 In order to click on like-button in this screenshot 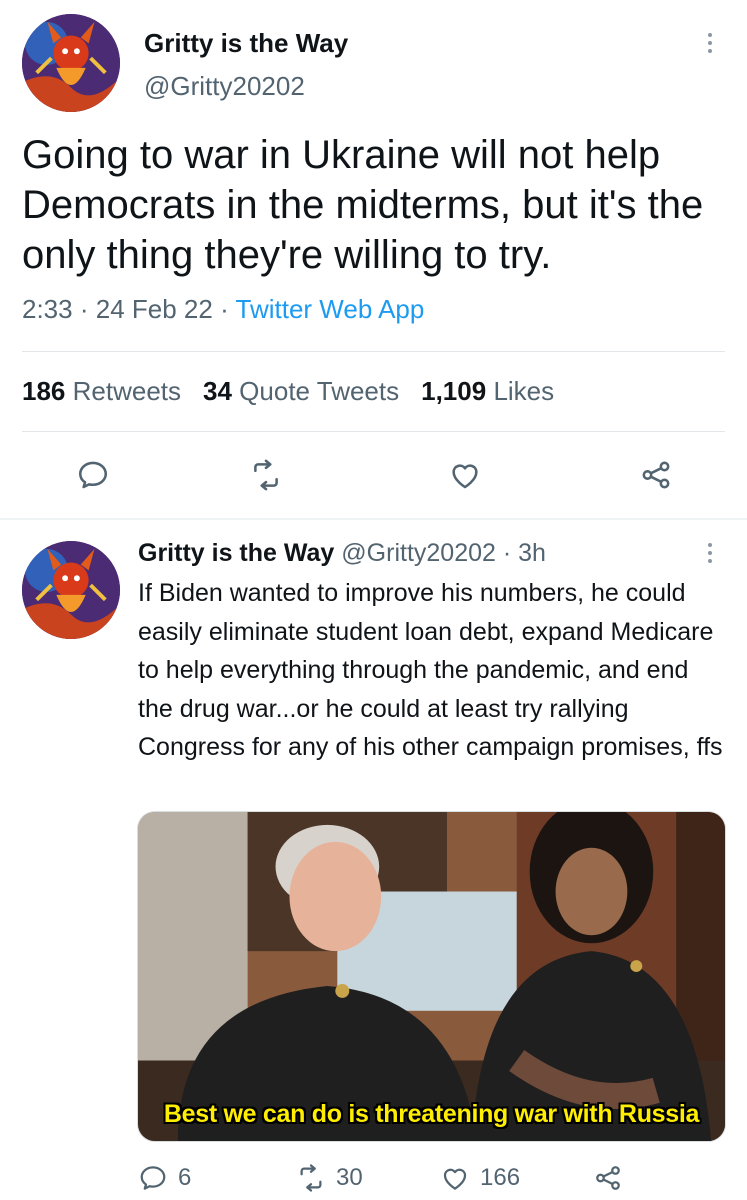, I will do `click(465, 475)`.